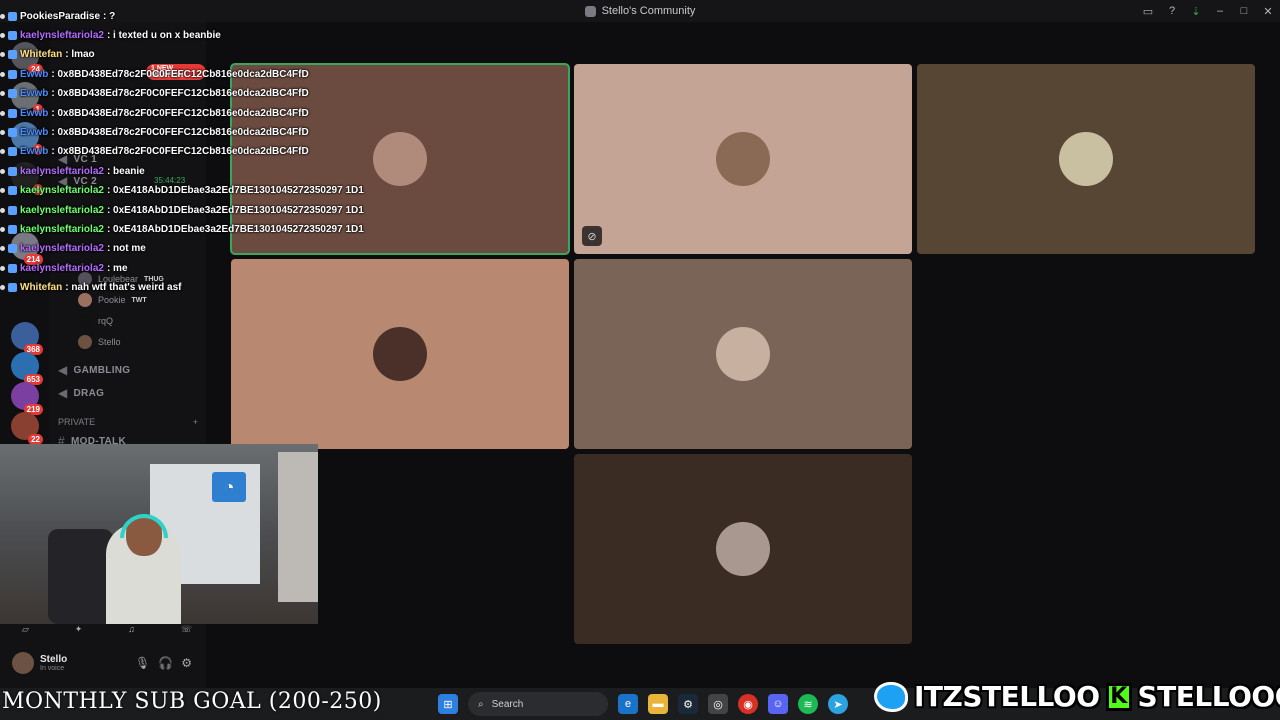 This screenshot has width=1280, height=720. Describe the element at coordinates (109, 342) in the screenshot. I see `user-name: Stello` at that location.